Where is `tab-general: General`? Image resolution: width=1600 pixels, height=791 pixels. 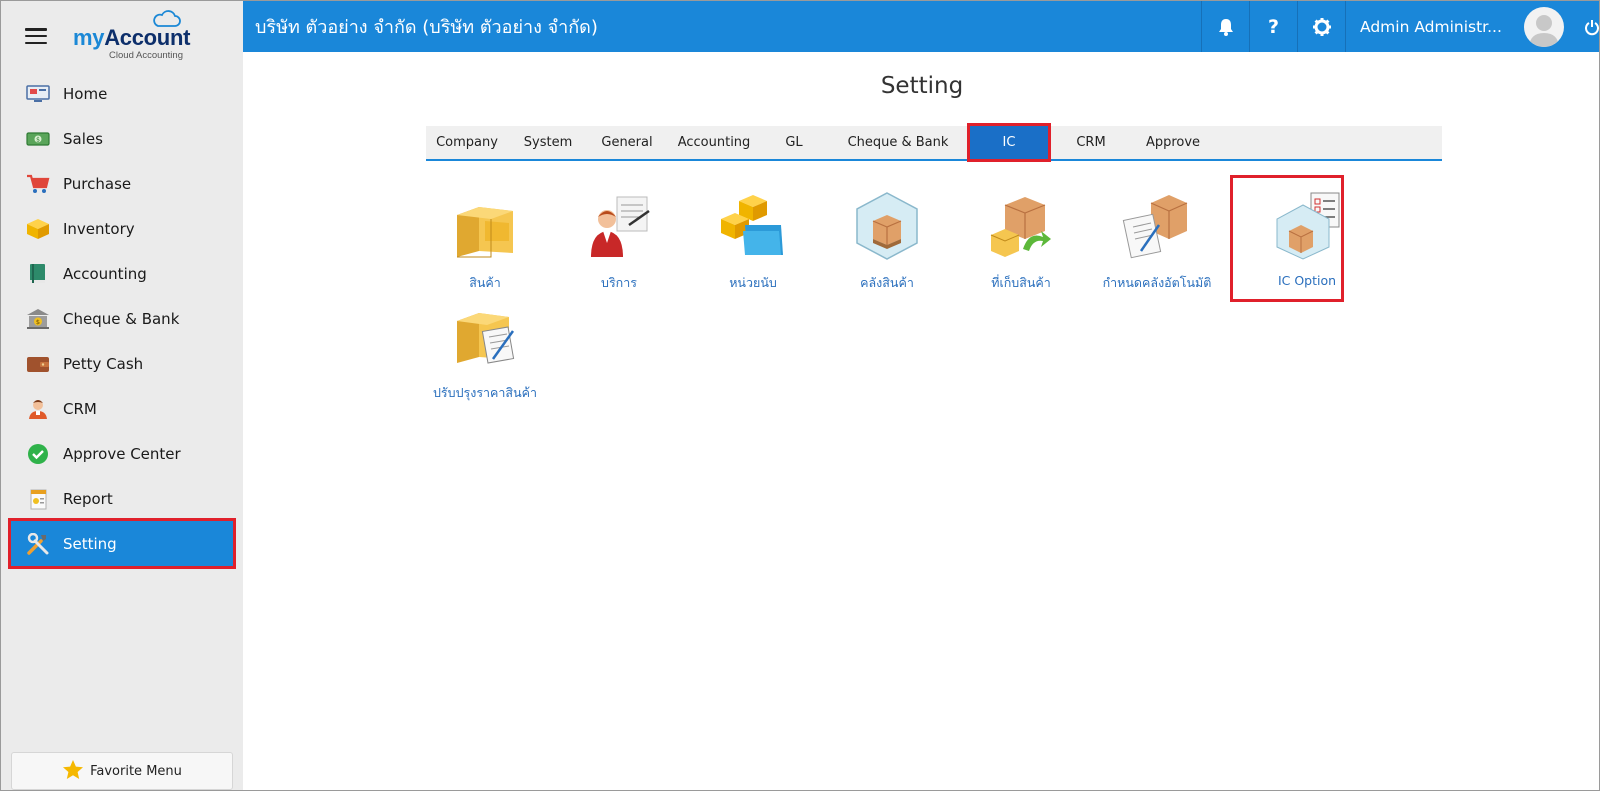 tab-general: General is located at coordinates (627, 142).